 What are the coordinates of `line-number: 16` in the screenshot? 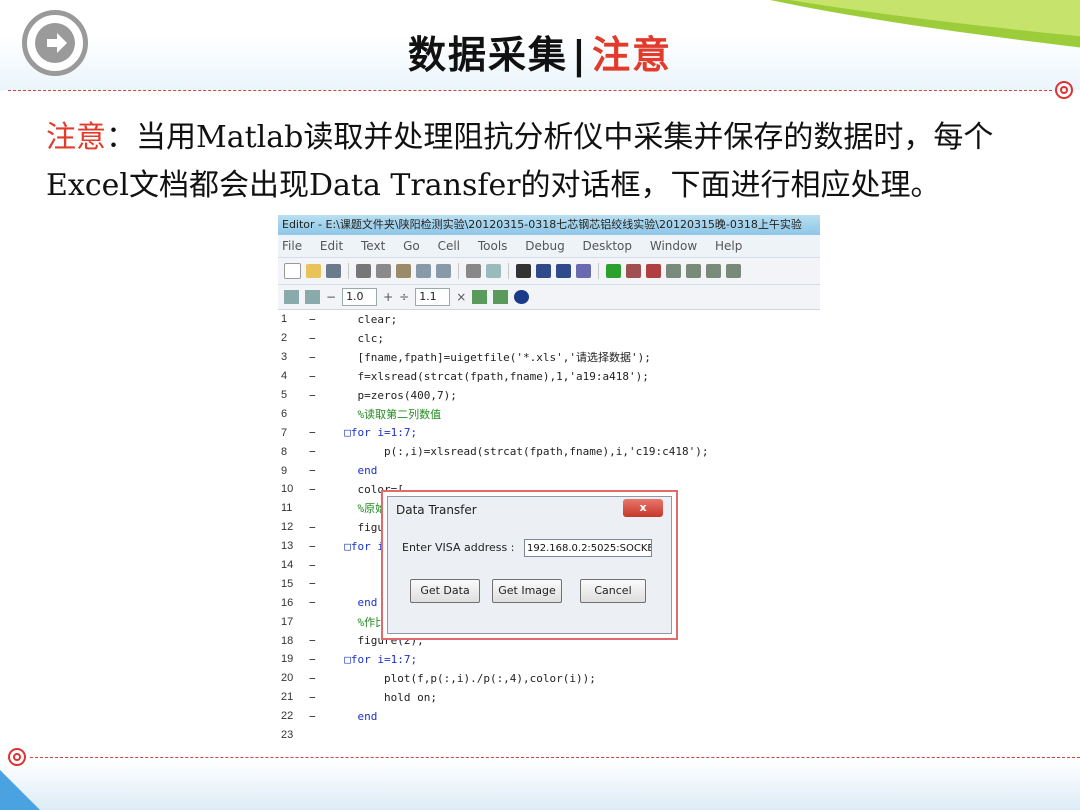 It's located at (287, 602).